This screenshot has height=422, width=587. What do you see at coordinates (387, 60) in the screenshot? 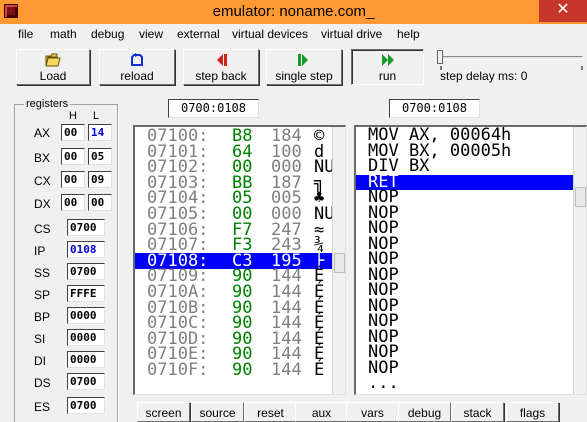
I see `run-icon` at bounding box center [387, 60].